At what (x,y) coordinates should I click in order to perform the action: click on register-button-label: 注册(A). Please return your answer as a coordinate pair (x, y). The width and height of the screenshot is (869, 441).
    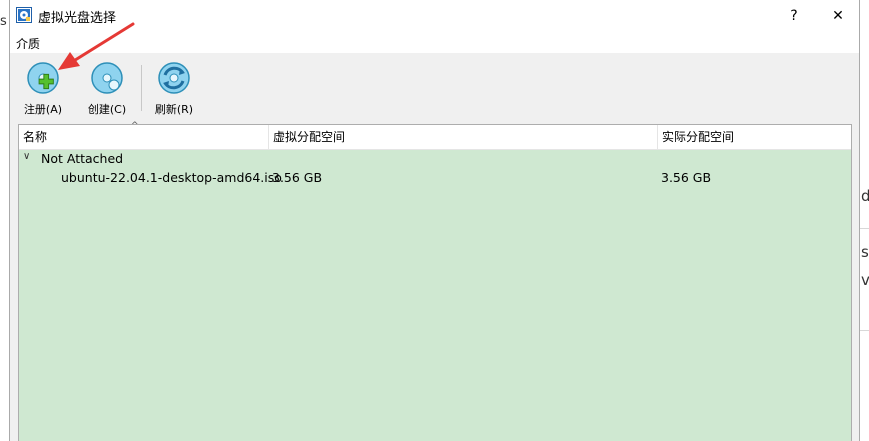
    Looking at the image, I should click on (43, 109).